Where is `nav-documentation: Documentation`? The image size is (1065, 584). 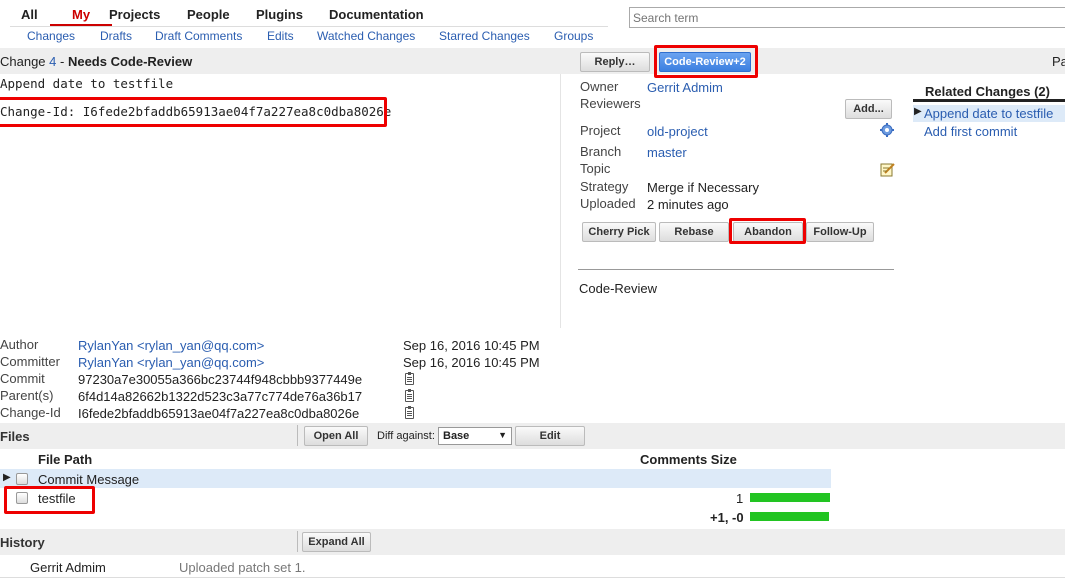
nav-documentation: Documentation is located at coordinates (376, 14).